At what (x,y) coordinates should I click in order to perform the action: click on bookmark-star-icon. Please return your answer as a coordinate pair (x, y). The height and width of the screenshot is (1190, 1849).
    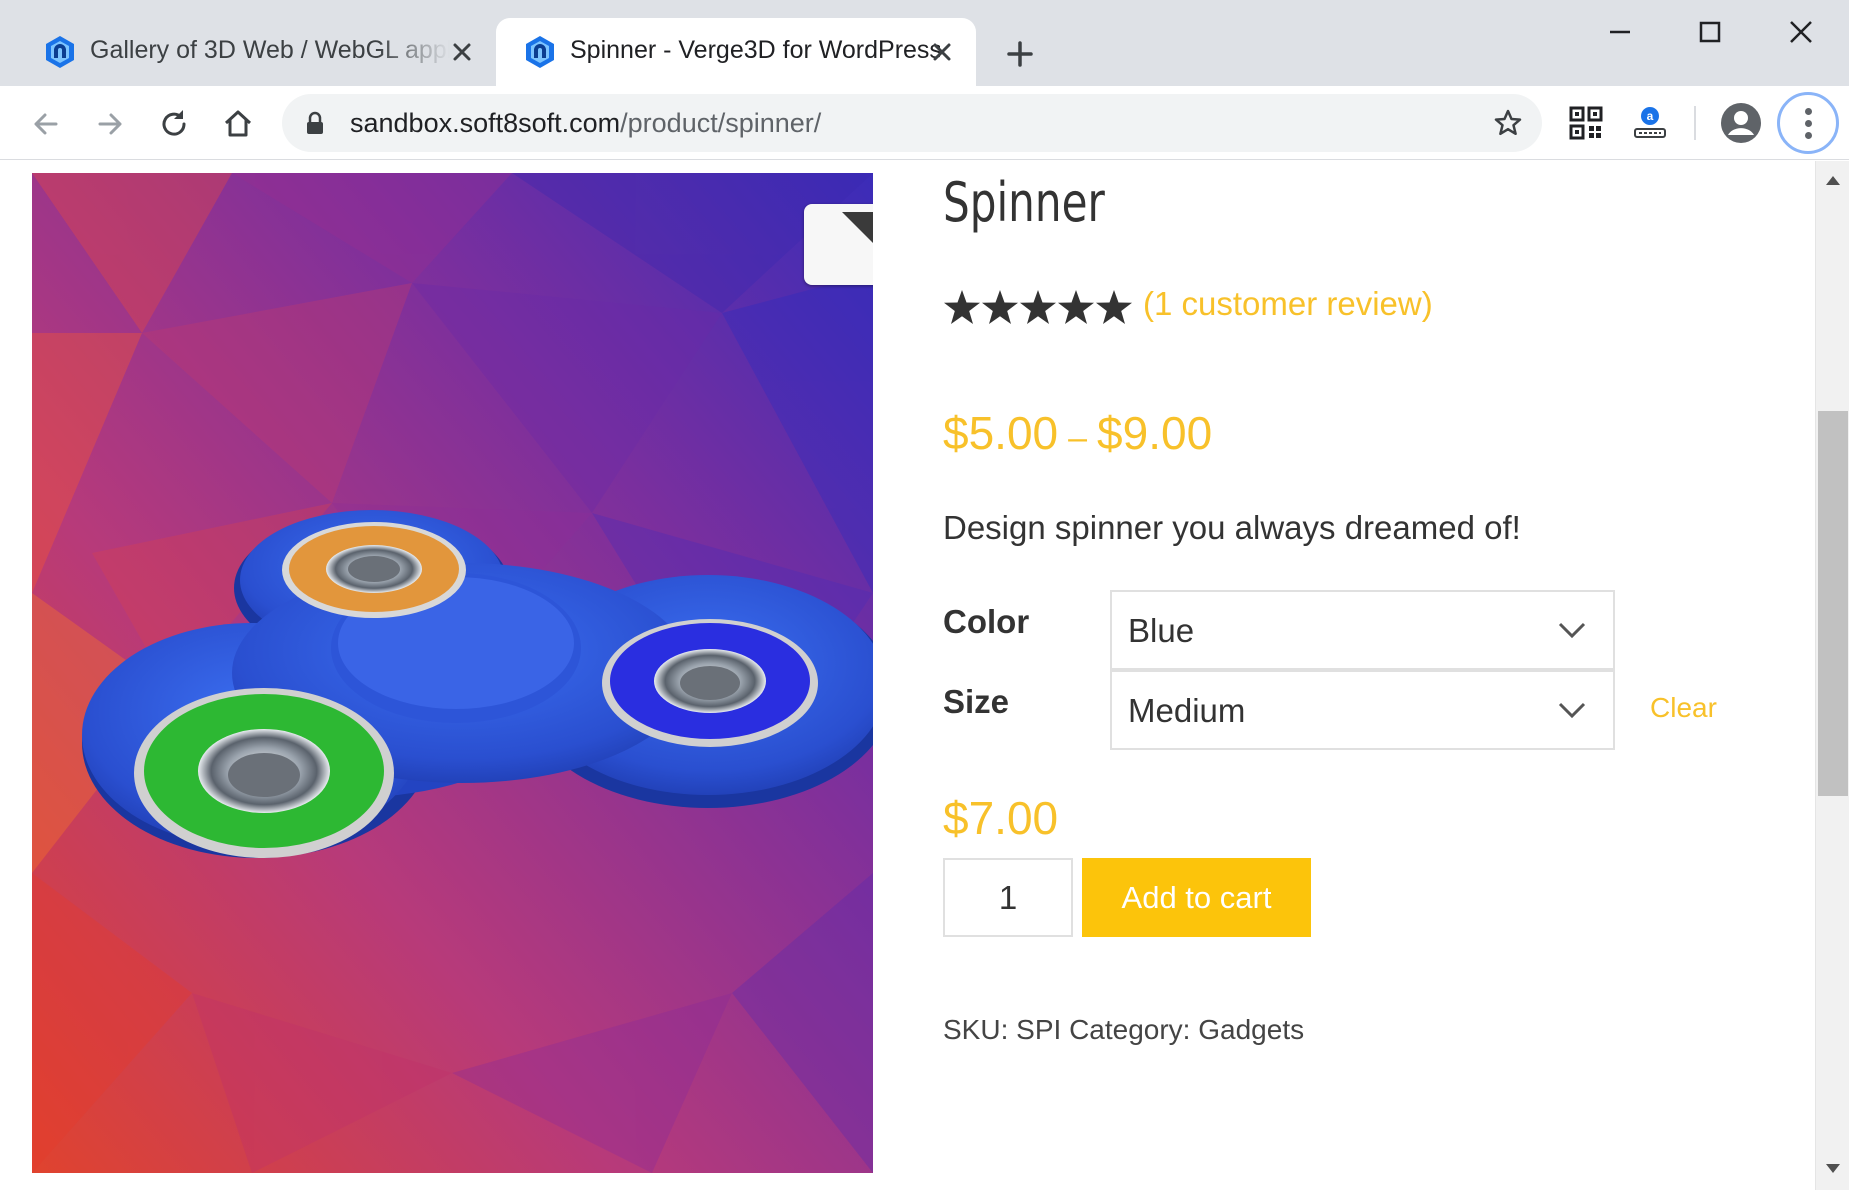
    Looking at the image, I should click on (1508, 123).